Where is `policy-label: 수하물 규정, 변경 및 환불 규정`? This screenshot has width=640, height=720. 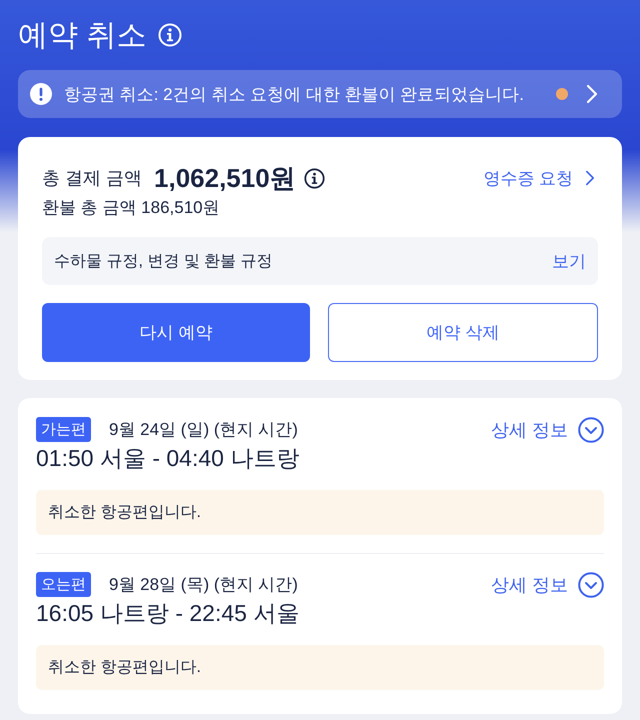 policy-label: 수하물 규정, 변경 및 환불 규정 is located at coordinates (163, 262).